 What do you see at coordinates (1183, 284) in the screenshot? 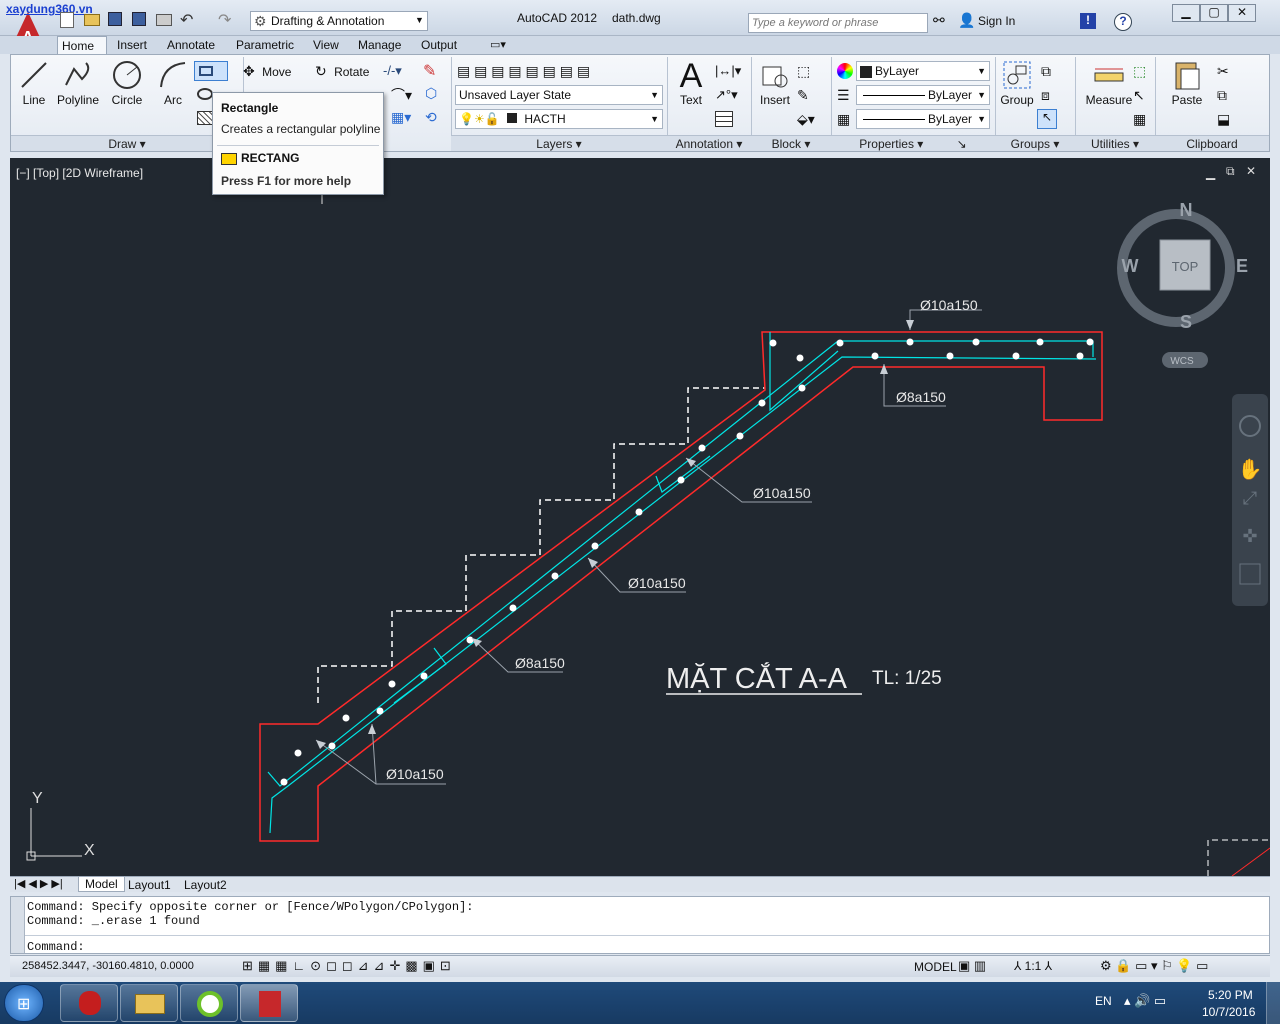
I see `viewcube: TOP N S E W WCS` at bounding box center [1183, 284].